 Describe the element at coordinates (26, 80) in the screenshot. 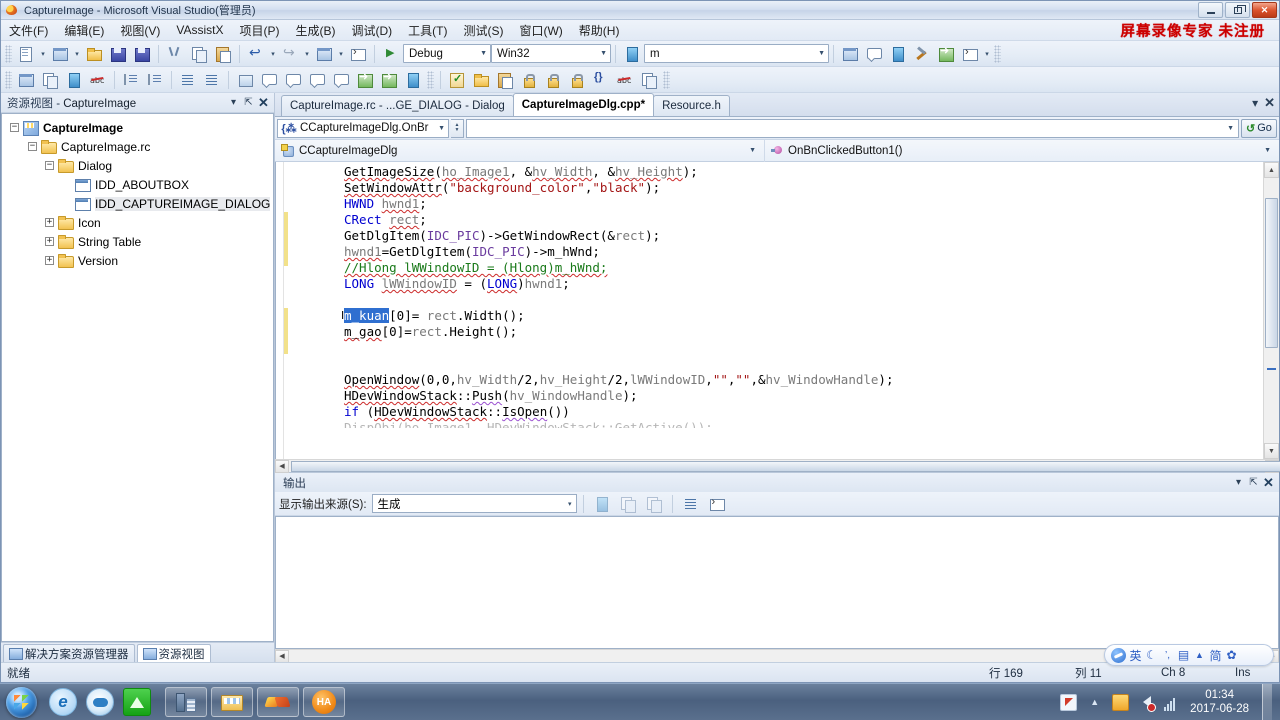

I see `class-view-icon` at that location.